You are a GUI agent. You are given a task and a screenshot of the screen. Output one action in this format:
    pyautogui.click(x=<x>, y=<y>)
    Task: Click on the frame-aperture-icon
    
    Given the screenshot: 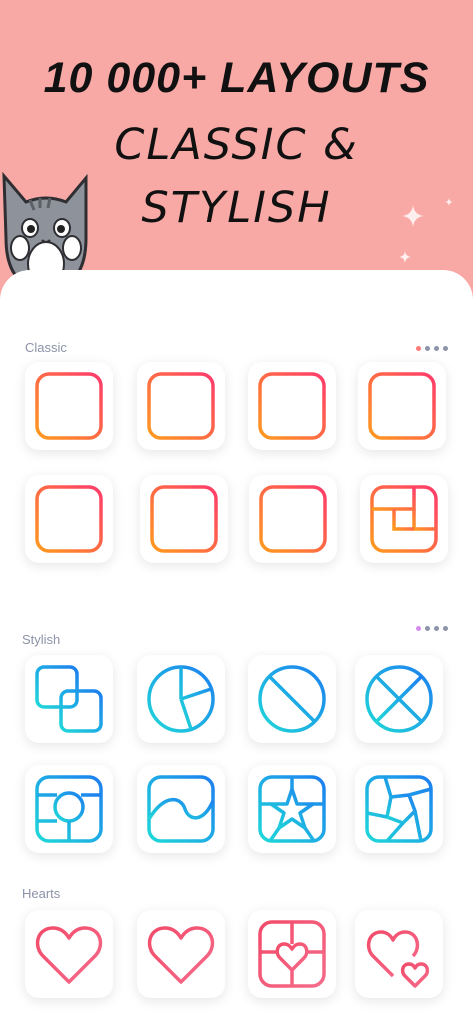 What is the action you would take?
    pyautogui.click(x=399, y=809)
    